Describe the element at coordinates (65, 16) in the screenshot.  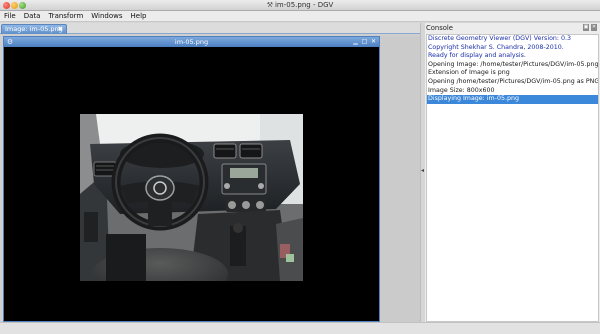
I see `menu-transform: Transform` at that location.